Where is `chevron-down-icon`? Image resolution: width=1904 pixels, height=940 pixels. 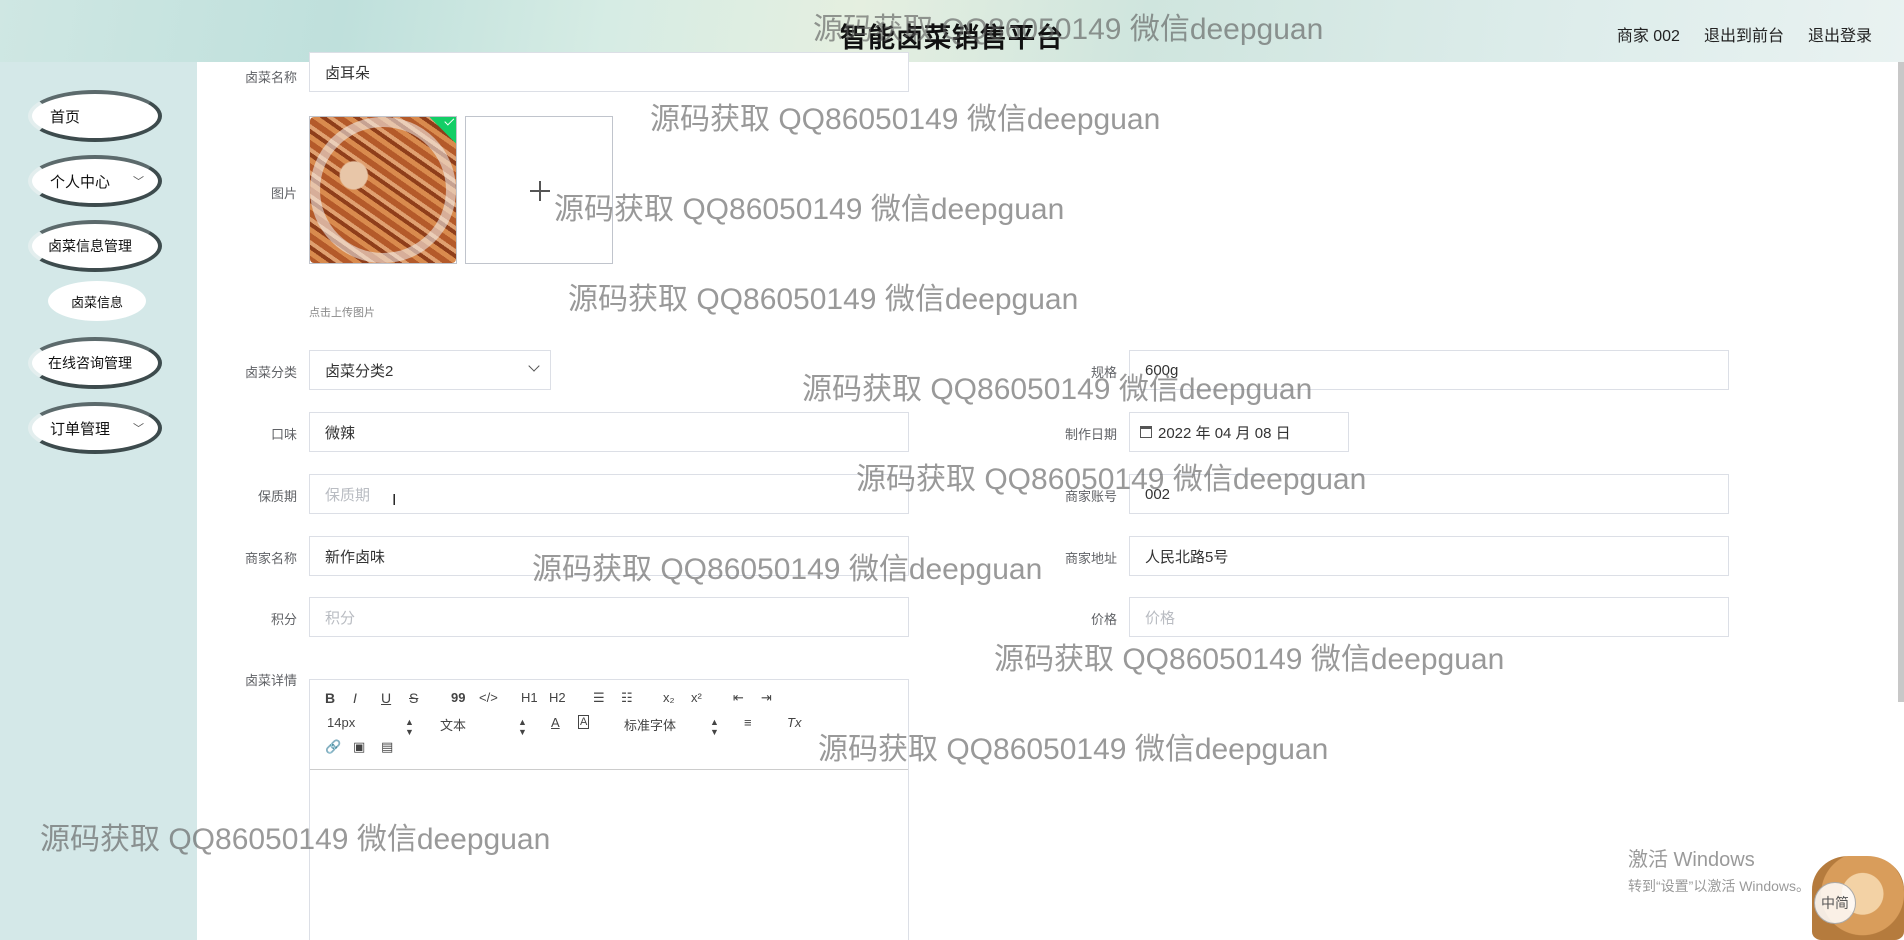
chevron-down-icon is located at coordinates (534, 366).